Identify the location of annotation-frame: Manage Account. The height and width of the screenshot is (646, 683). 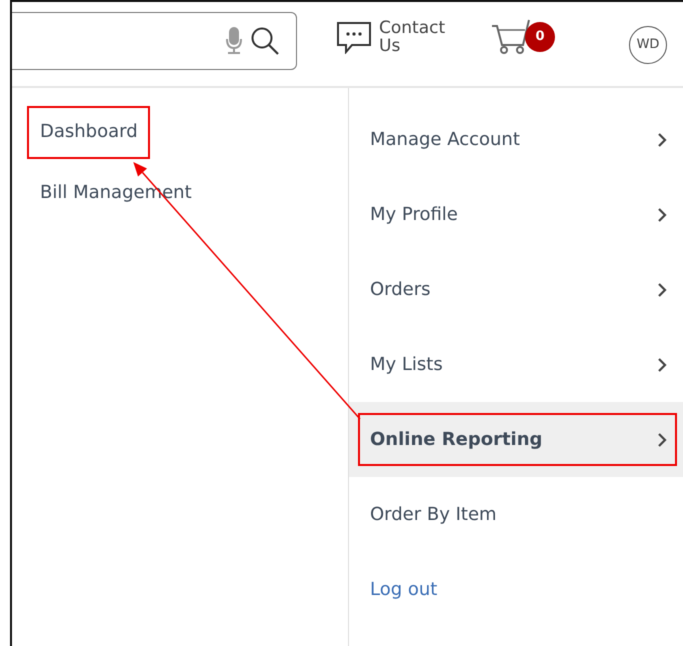
(517, 139).